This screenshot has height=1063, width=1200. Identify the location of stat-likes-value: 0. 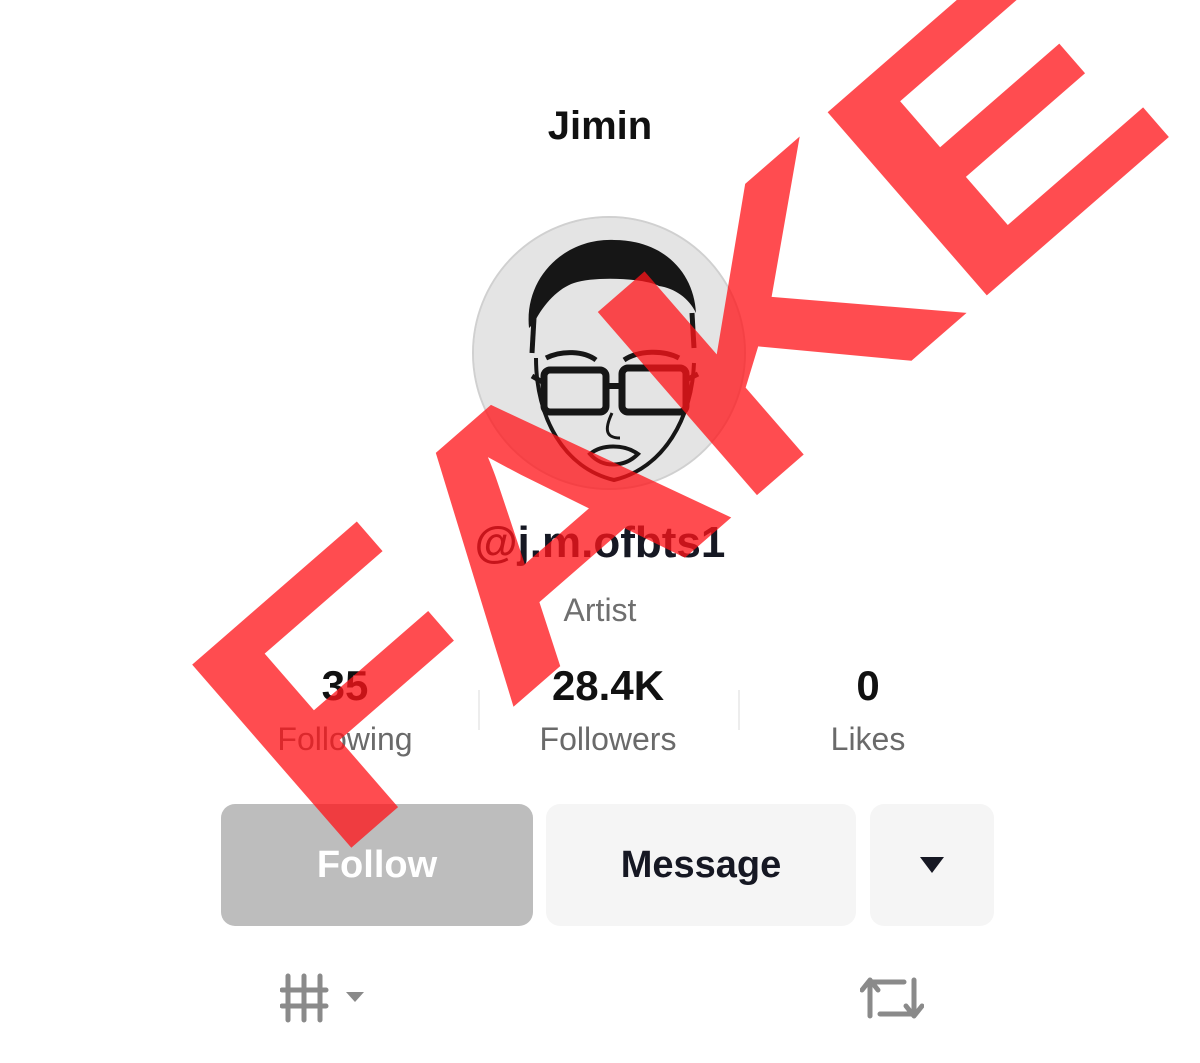
(868, 685).